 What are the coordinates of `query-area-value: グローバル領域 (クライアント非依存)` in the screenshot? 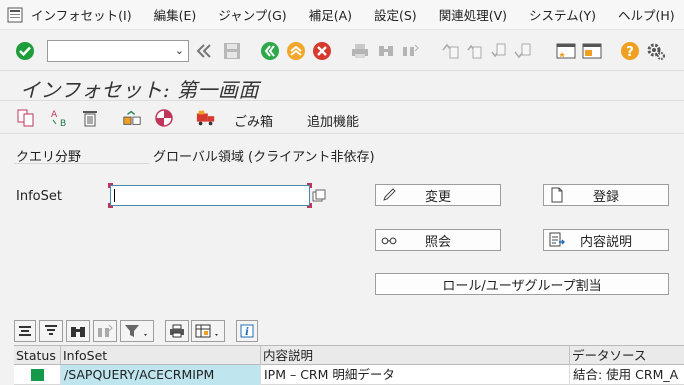 It's located at (264, 157).